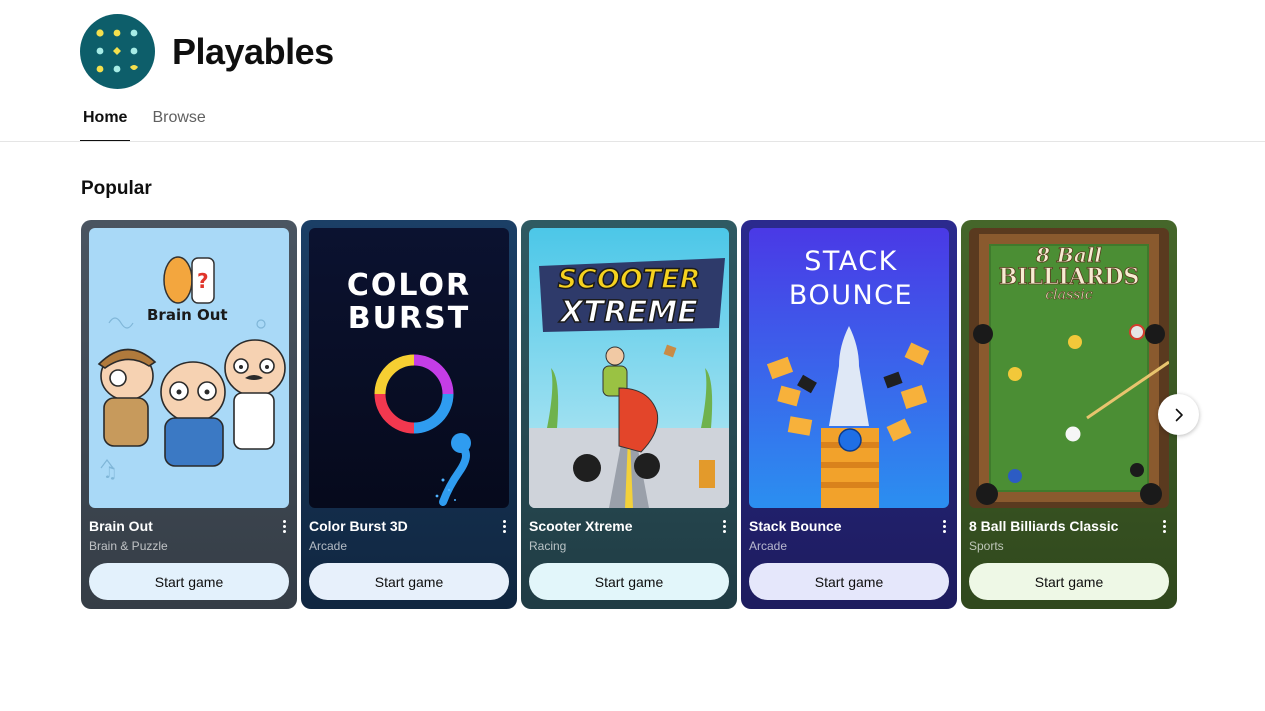 This screenshot has height=711, width=1265. What do you see at coordinates (986, 546) in the screenshot?
I see `game-genre: Sports` at bounding box center [986, 546].